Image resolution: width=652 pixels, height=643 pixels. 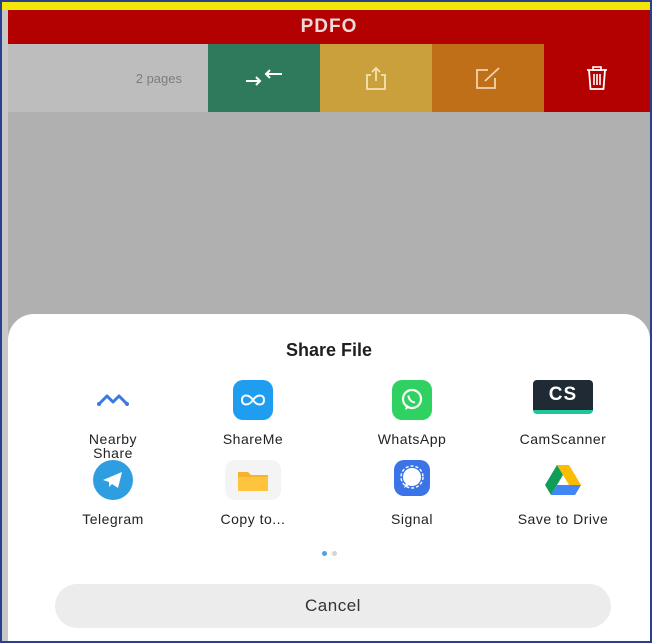 I want to click on share-target-whatsapp: WhatsApp, so click(x=412, y=413).